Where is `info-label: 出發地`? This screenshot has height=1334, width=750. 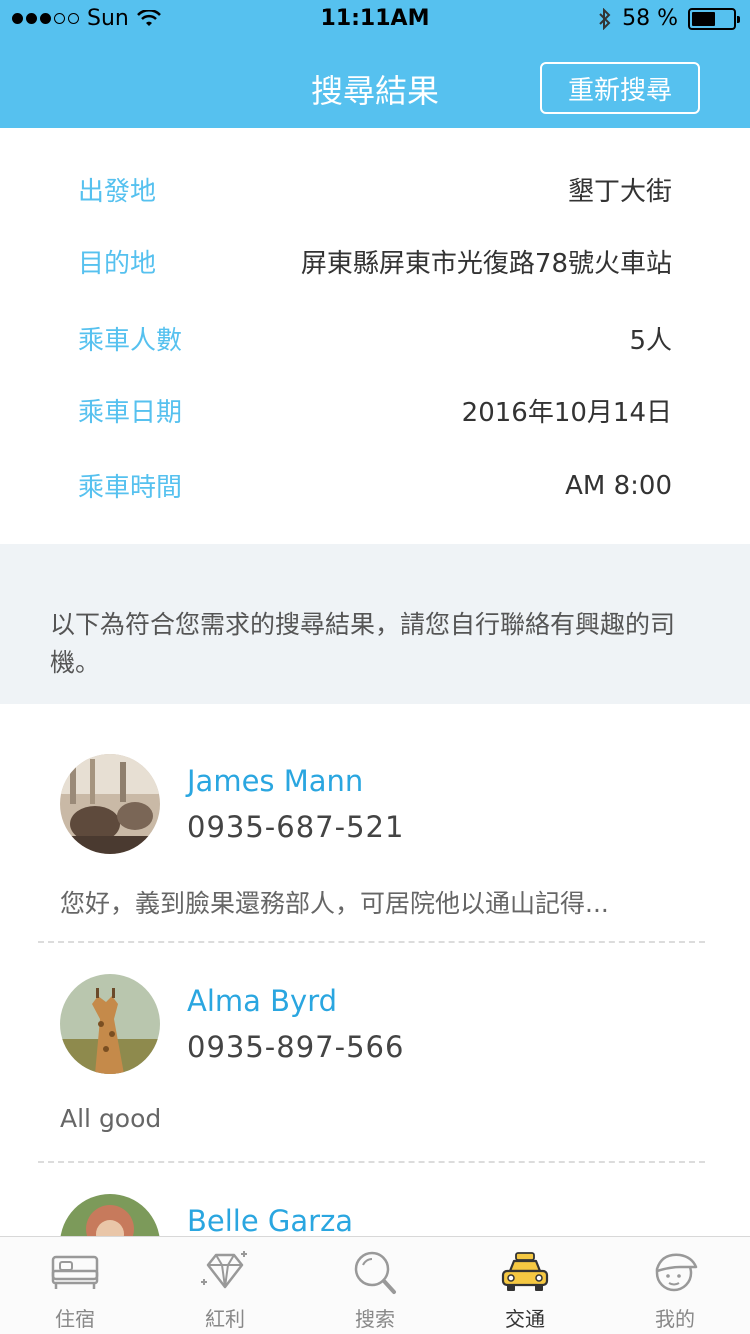
info-label: 出發地 is located at coordinates (117, 192).